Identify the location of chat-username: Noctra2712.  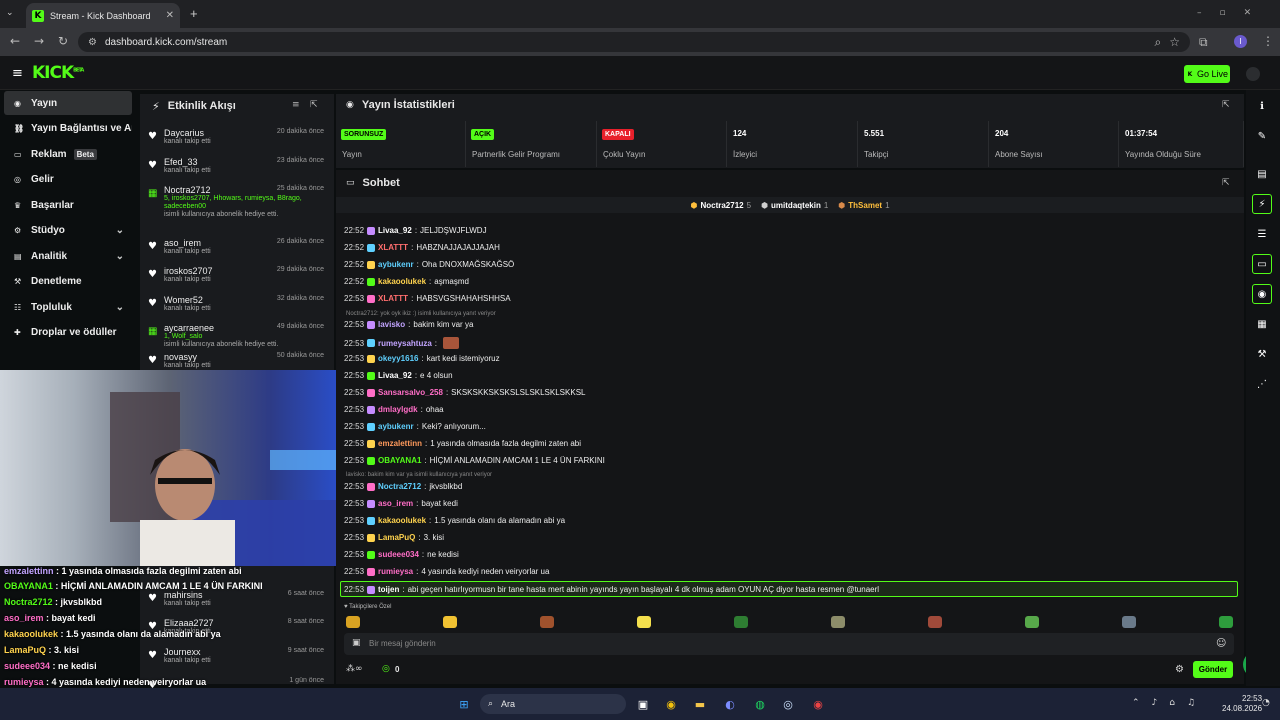
(399, 486).